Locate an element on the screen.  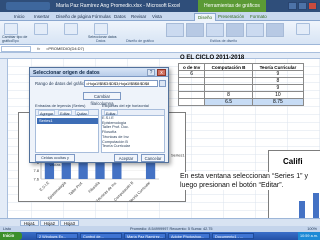
tab-vista: Vista is located at coordinates (157, 16).